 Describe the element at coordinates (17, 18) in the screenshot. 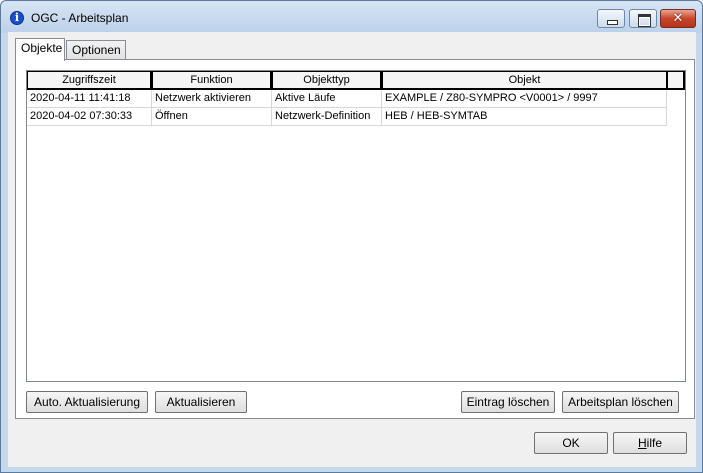

I see `info-icon: i` at that location.